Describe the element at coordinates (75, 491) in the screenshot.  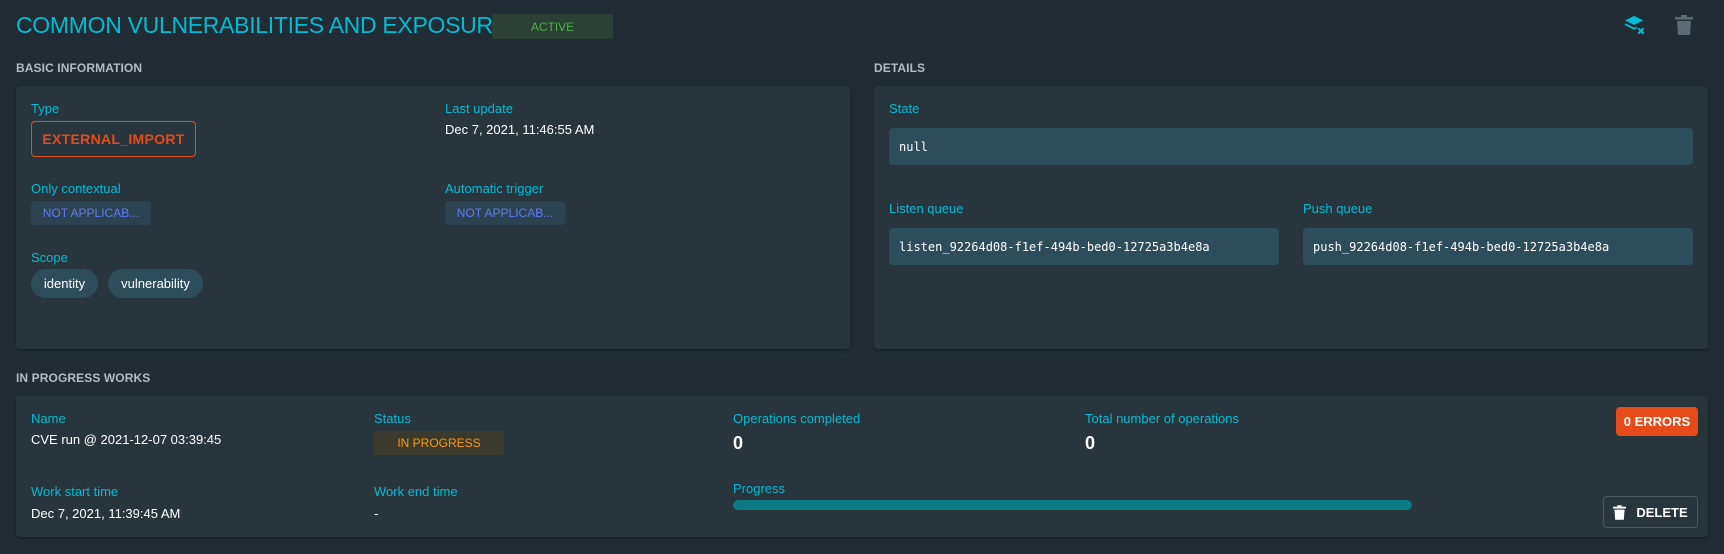
I see `start-time-label: Work start time` at that location.